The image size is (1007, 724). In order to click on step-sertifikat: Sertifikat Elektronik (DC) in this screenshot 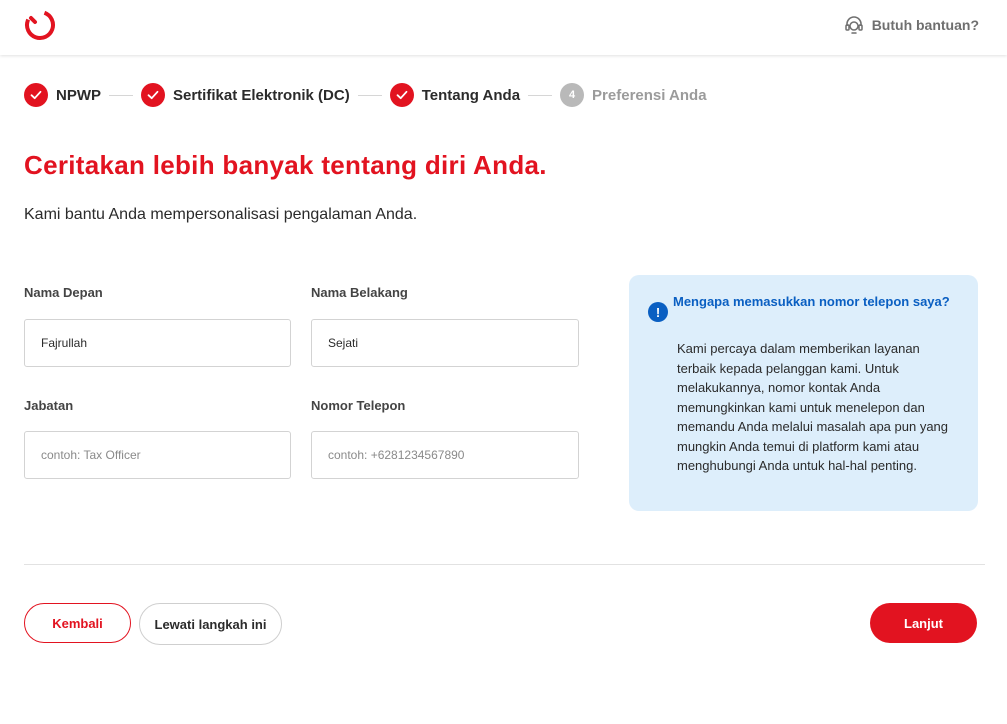, I will do `click(245, 95)`.